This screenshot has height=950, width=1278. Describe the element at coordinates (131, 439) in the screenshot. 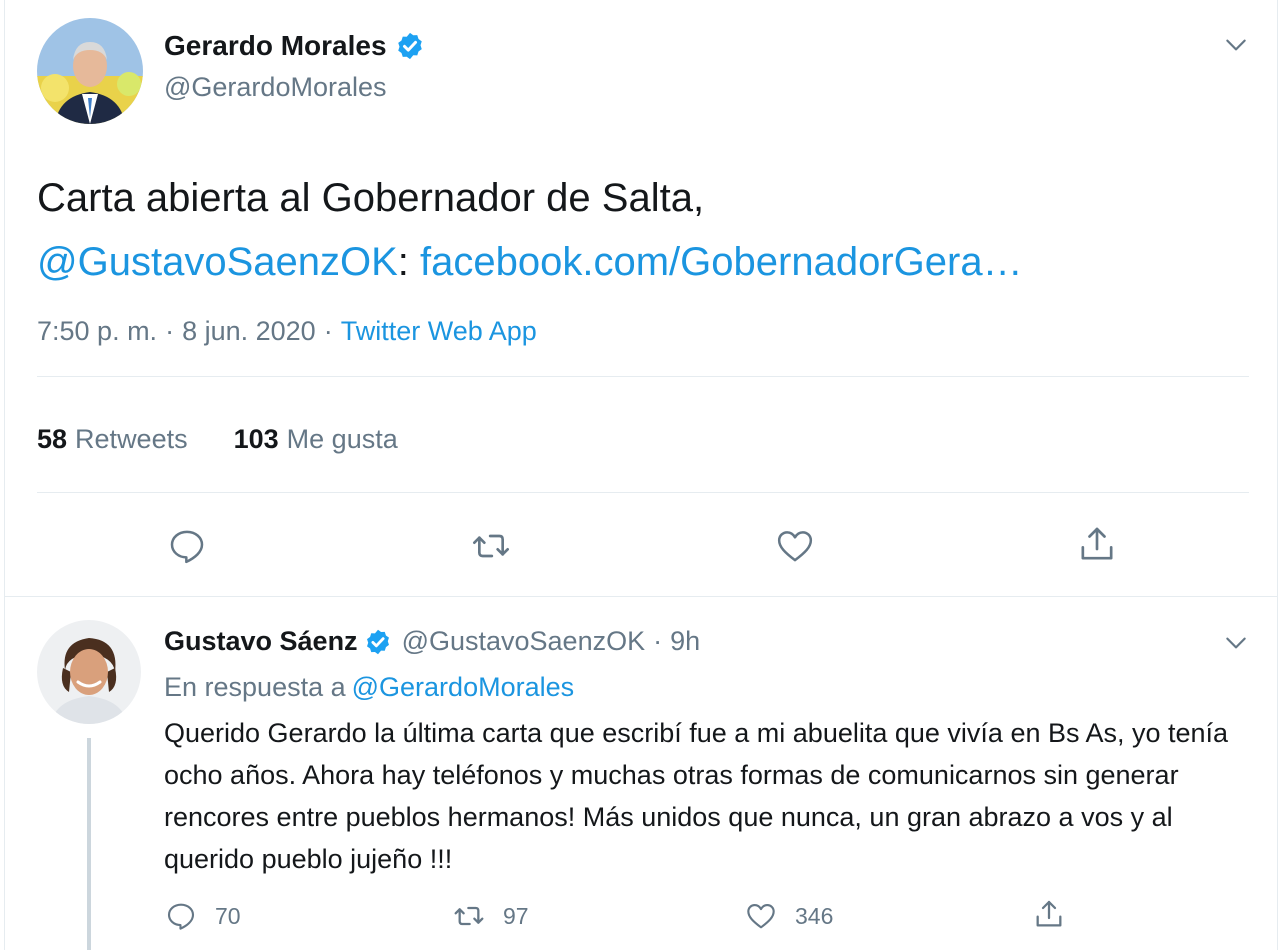

I see `retweets-label: Retweets` at that location.